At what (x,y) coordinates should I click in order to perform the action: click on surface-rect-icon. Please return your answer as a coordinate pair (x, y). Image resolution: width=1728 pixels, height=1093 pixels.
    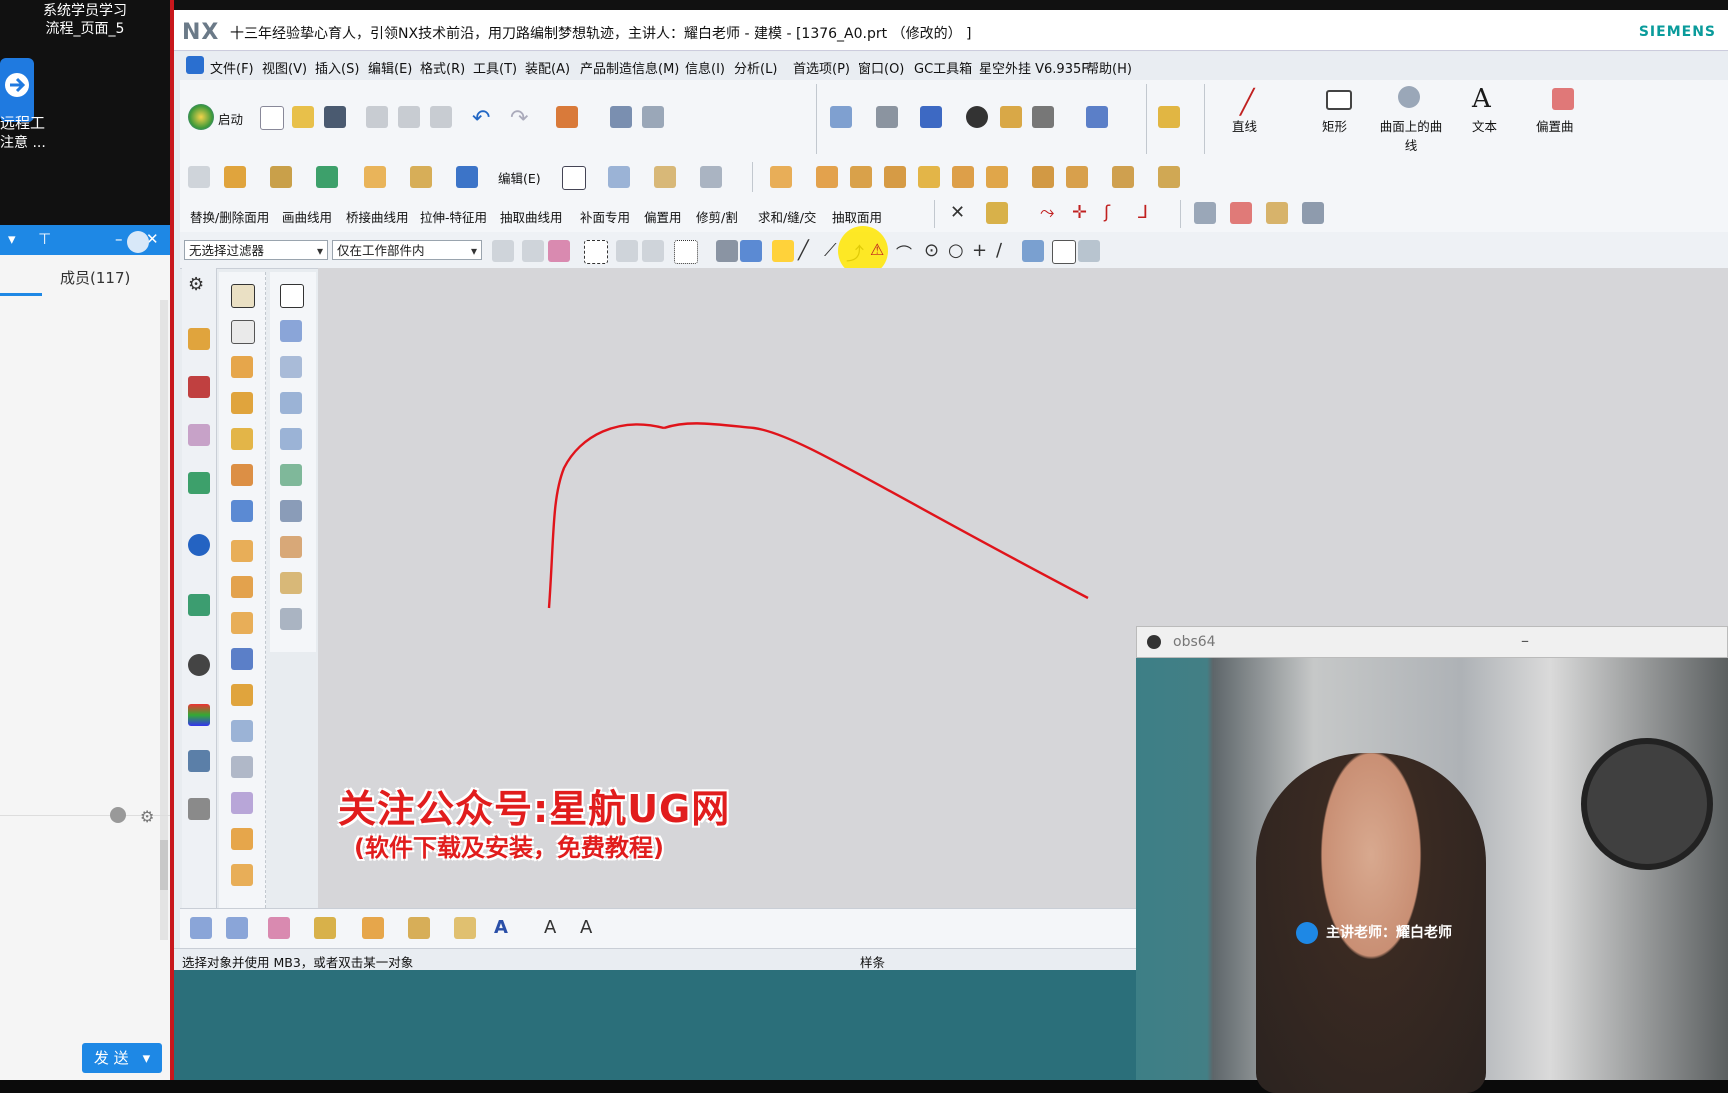
    Looking at the image, I should click on (574, 178).